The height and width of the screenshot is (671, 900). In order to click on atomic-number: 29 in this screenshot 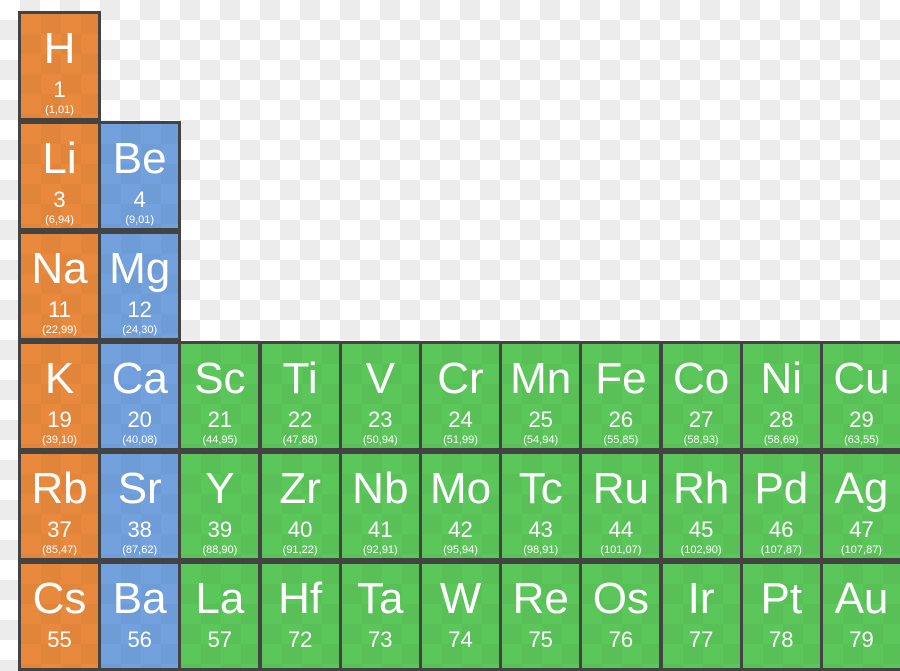, I will do `click(861, 419)`.